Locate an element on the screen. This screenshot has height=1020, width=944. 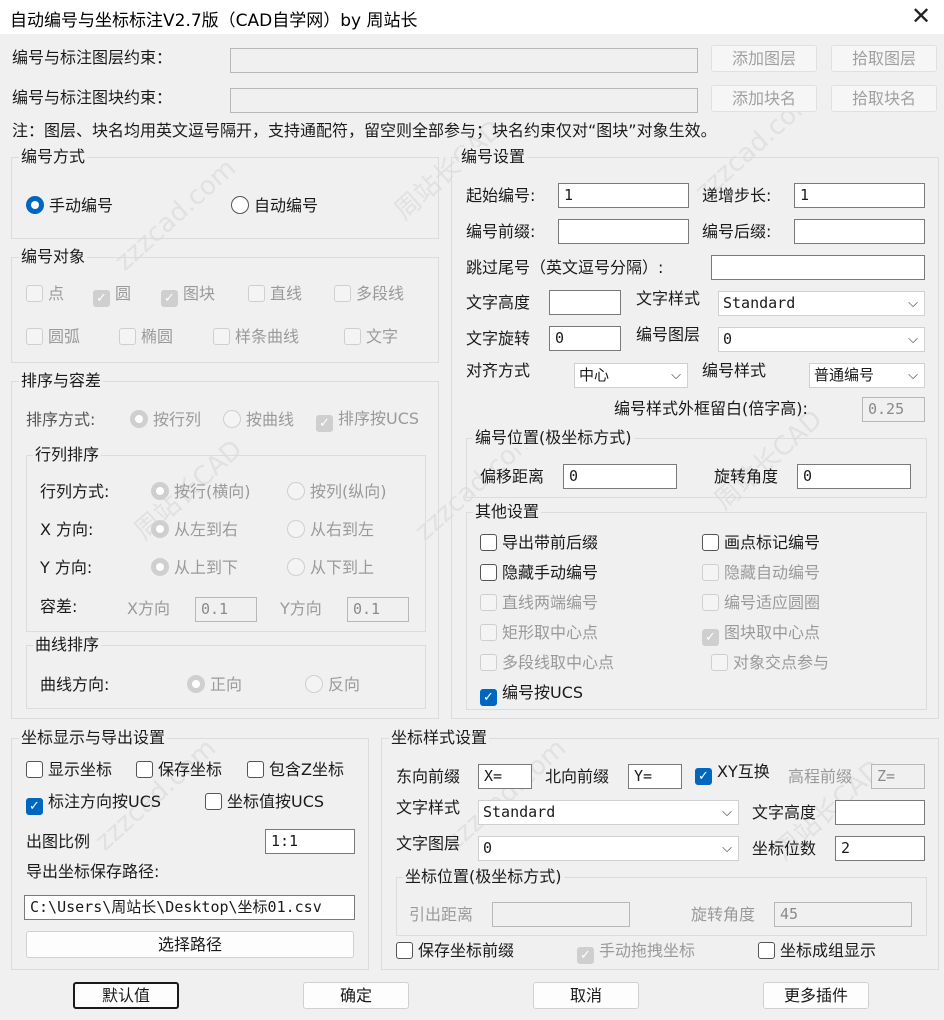
xy-swap-checkbox: ✓ XY互换 is located at coordinates (732, 773).